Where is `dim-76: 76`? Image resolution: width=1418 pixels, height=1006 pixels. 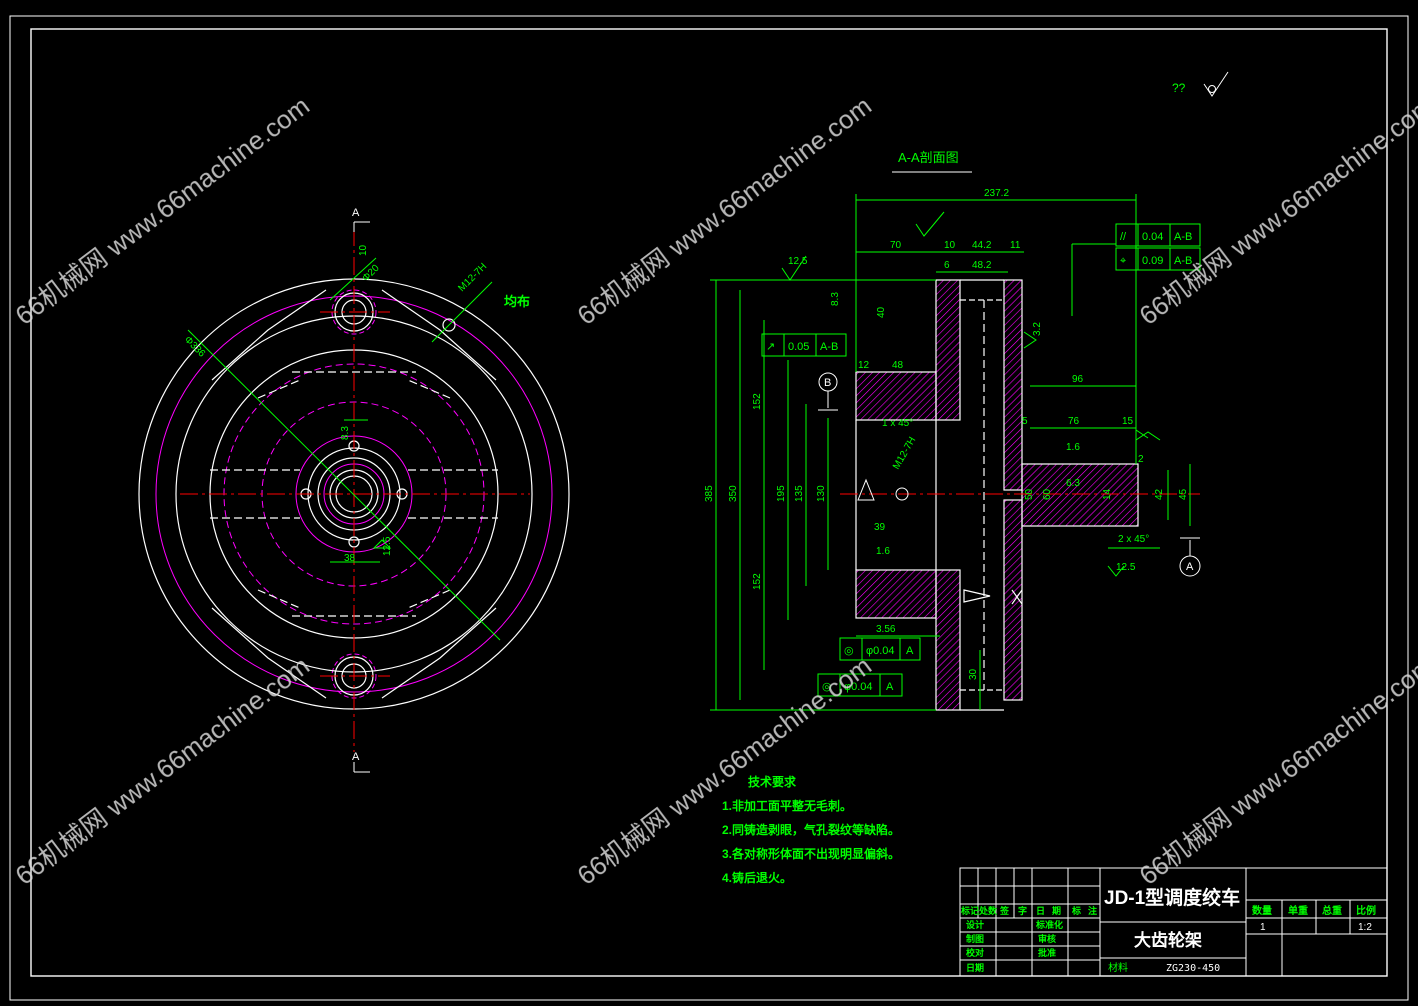 dim-76: 76 is located at coordinates (1074, 421).